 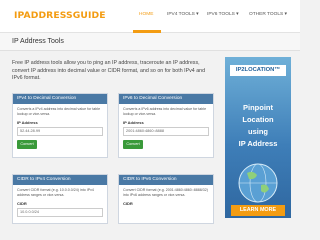 What do you see at coordinates (60, 99) in the screenshot?
I see `panel-title: IPv4 to Decimal Conversion` at bounding box center [60, 99].